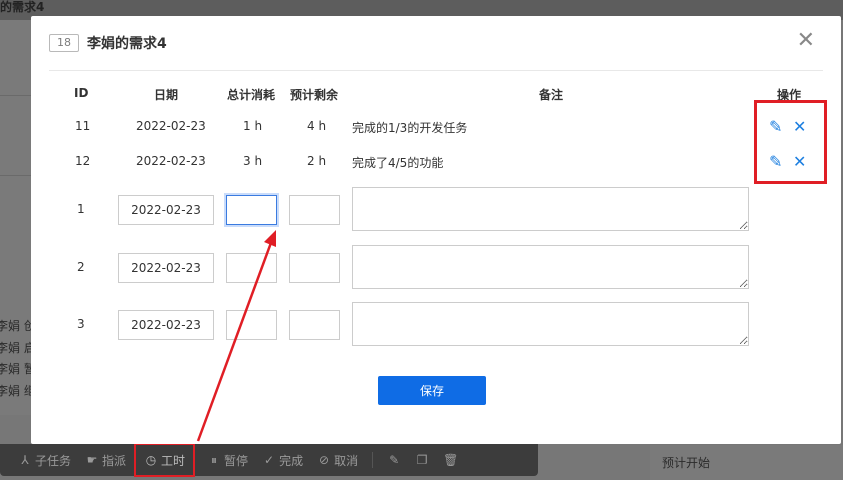 This screenshot has width=843, height=480. I want to click on assign-button: ☛ 指派, so click(105, 460).